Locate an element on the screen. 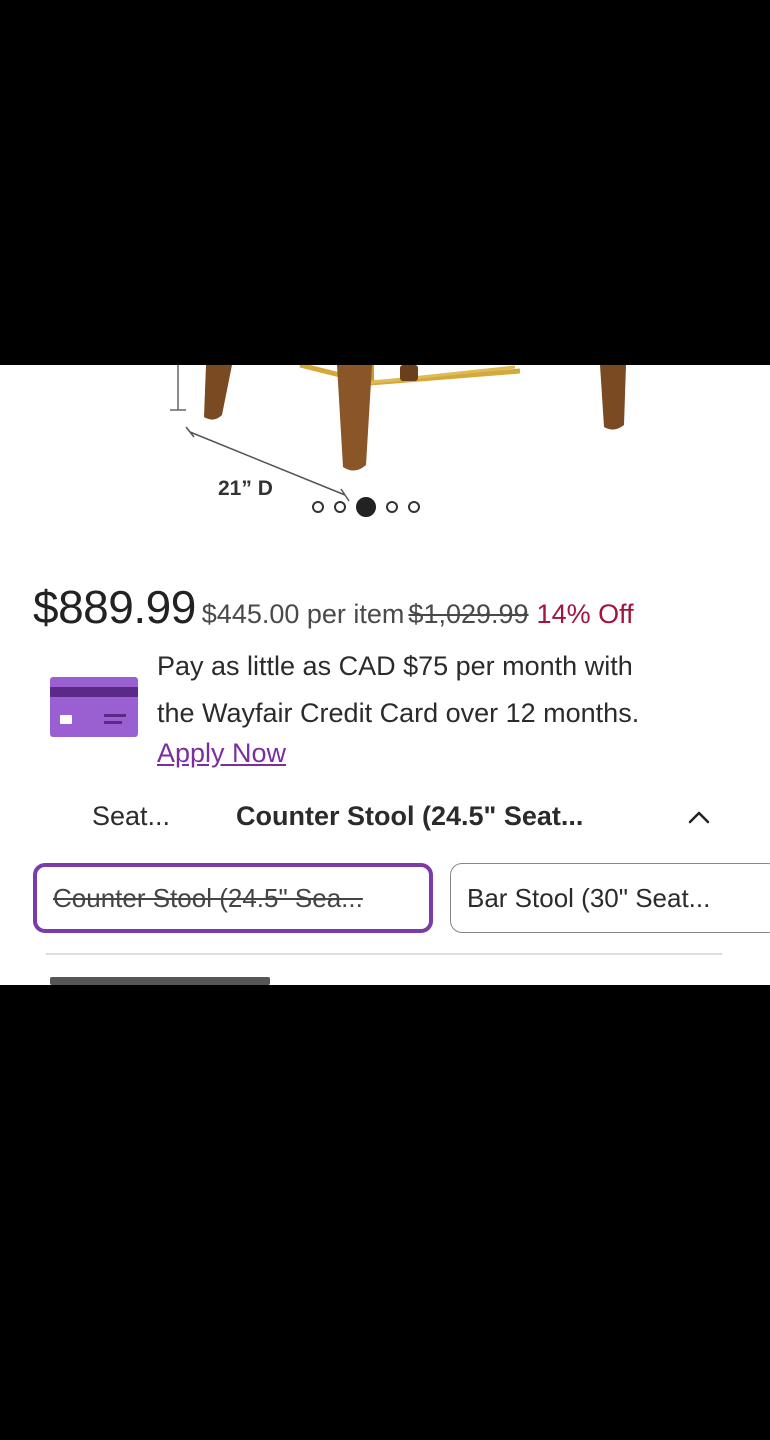  sale-price: $889.99 is located at coordinates (114, 607).